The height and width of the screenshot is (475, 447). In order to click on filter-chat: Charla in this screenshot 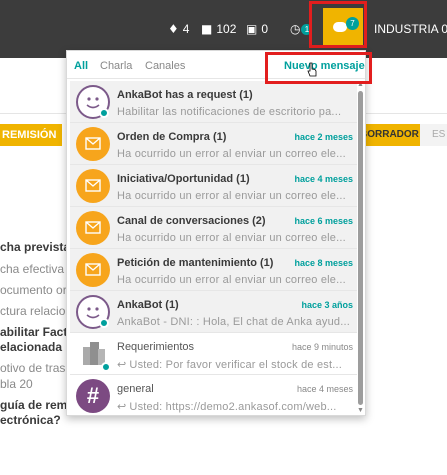, I will do `click(116, 66)`.